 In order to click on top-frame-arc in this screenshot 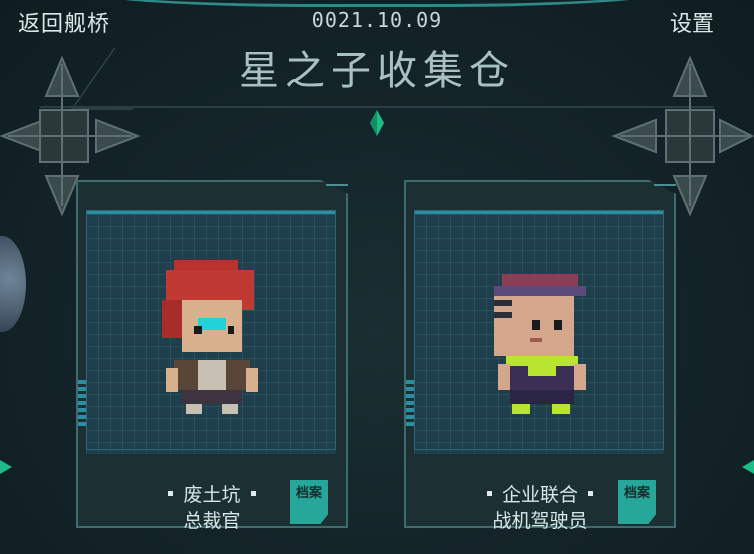, I will do `click(377, 3)`.